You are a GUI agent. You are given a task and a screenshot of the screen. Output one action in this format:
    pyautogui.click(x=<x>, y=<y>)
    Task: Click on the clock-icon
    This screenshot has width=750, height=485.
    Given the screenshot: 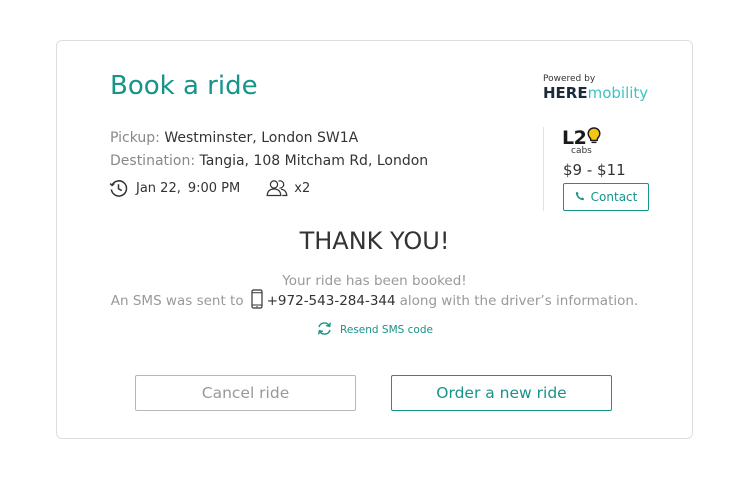 What is the action you would take?
    pyautogui.click(x=118, y=188)
    